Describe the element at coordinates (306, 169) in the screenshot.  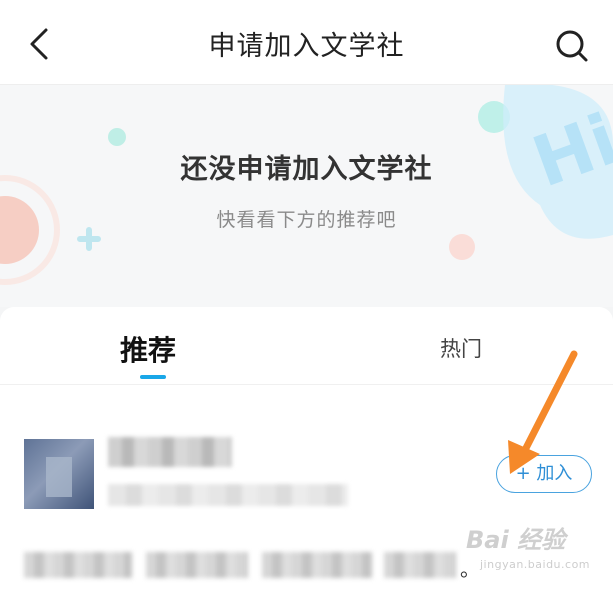
I see `empty-state-title: 还没申请加入文学社` at that location.